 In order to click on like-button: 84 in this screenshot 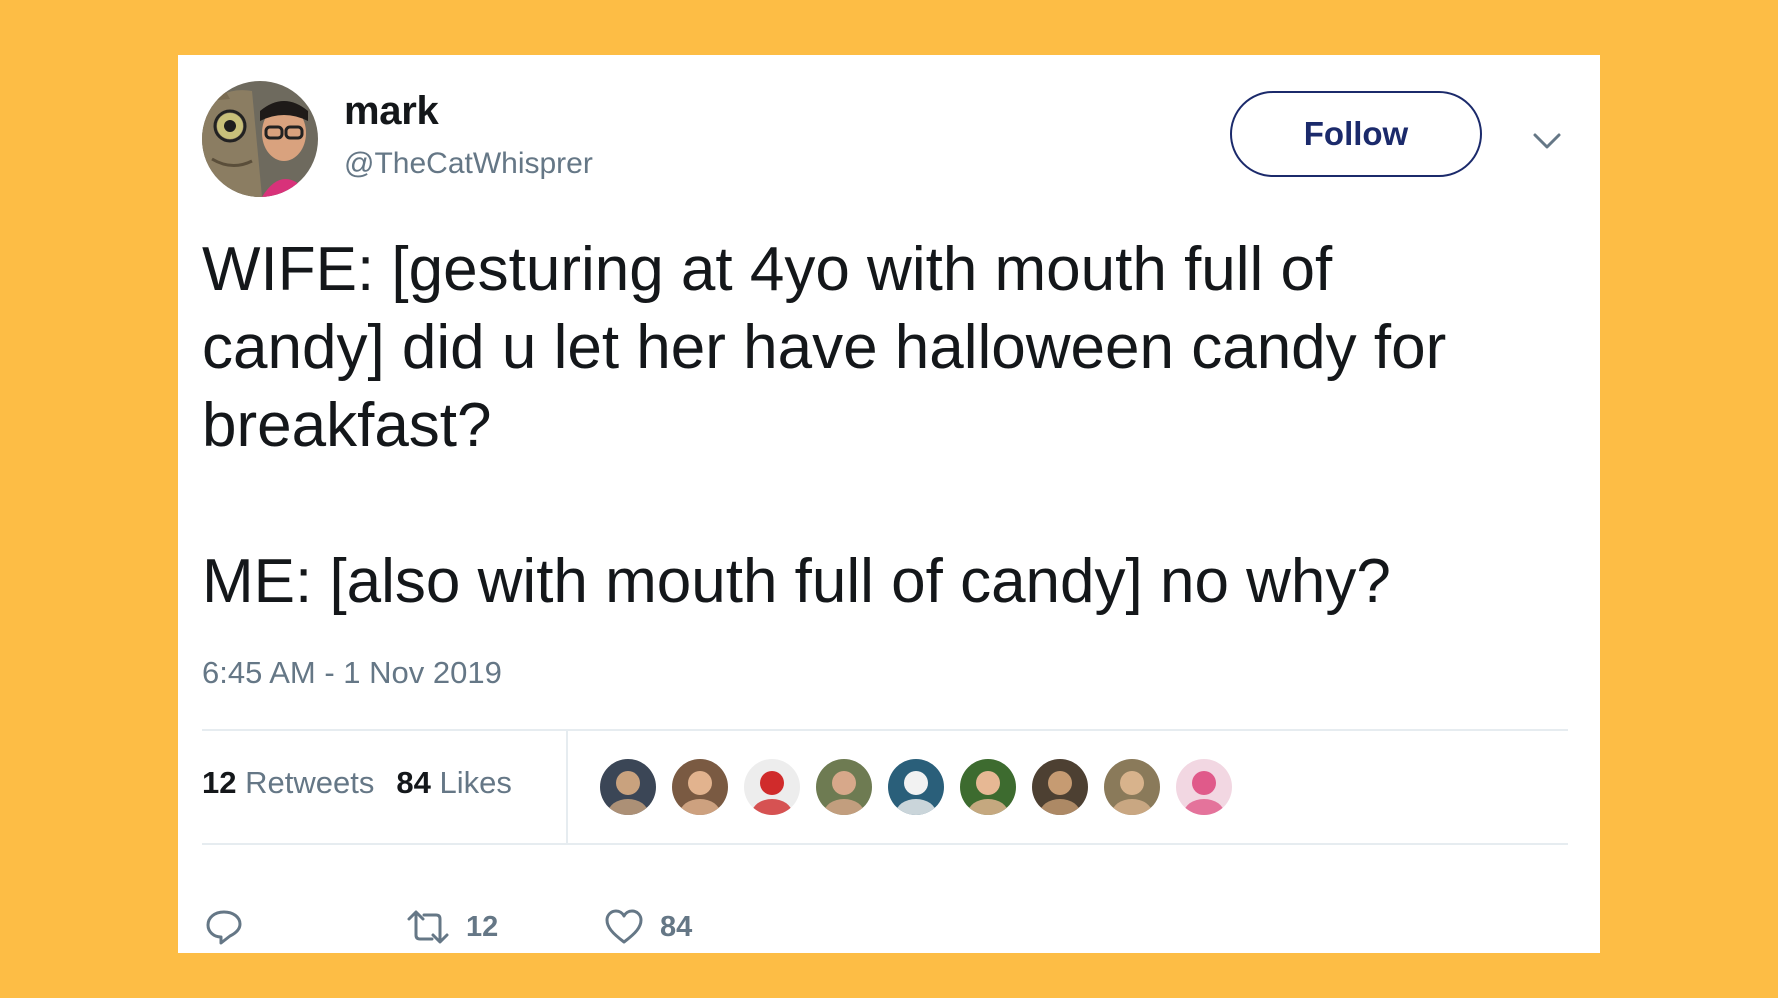, I will do `click(648, 927)`.